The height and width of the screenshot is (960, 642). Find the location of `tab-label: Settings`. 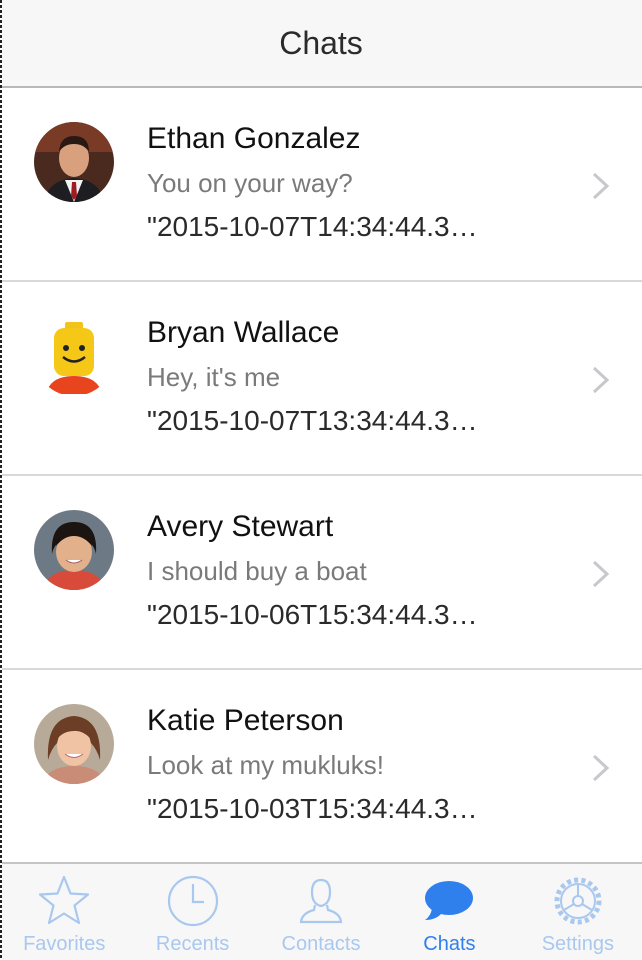

tab-label: Settings is located at coordinates (577, 944).